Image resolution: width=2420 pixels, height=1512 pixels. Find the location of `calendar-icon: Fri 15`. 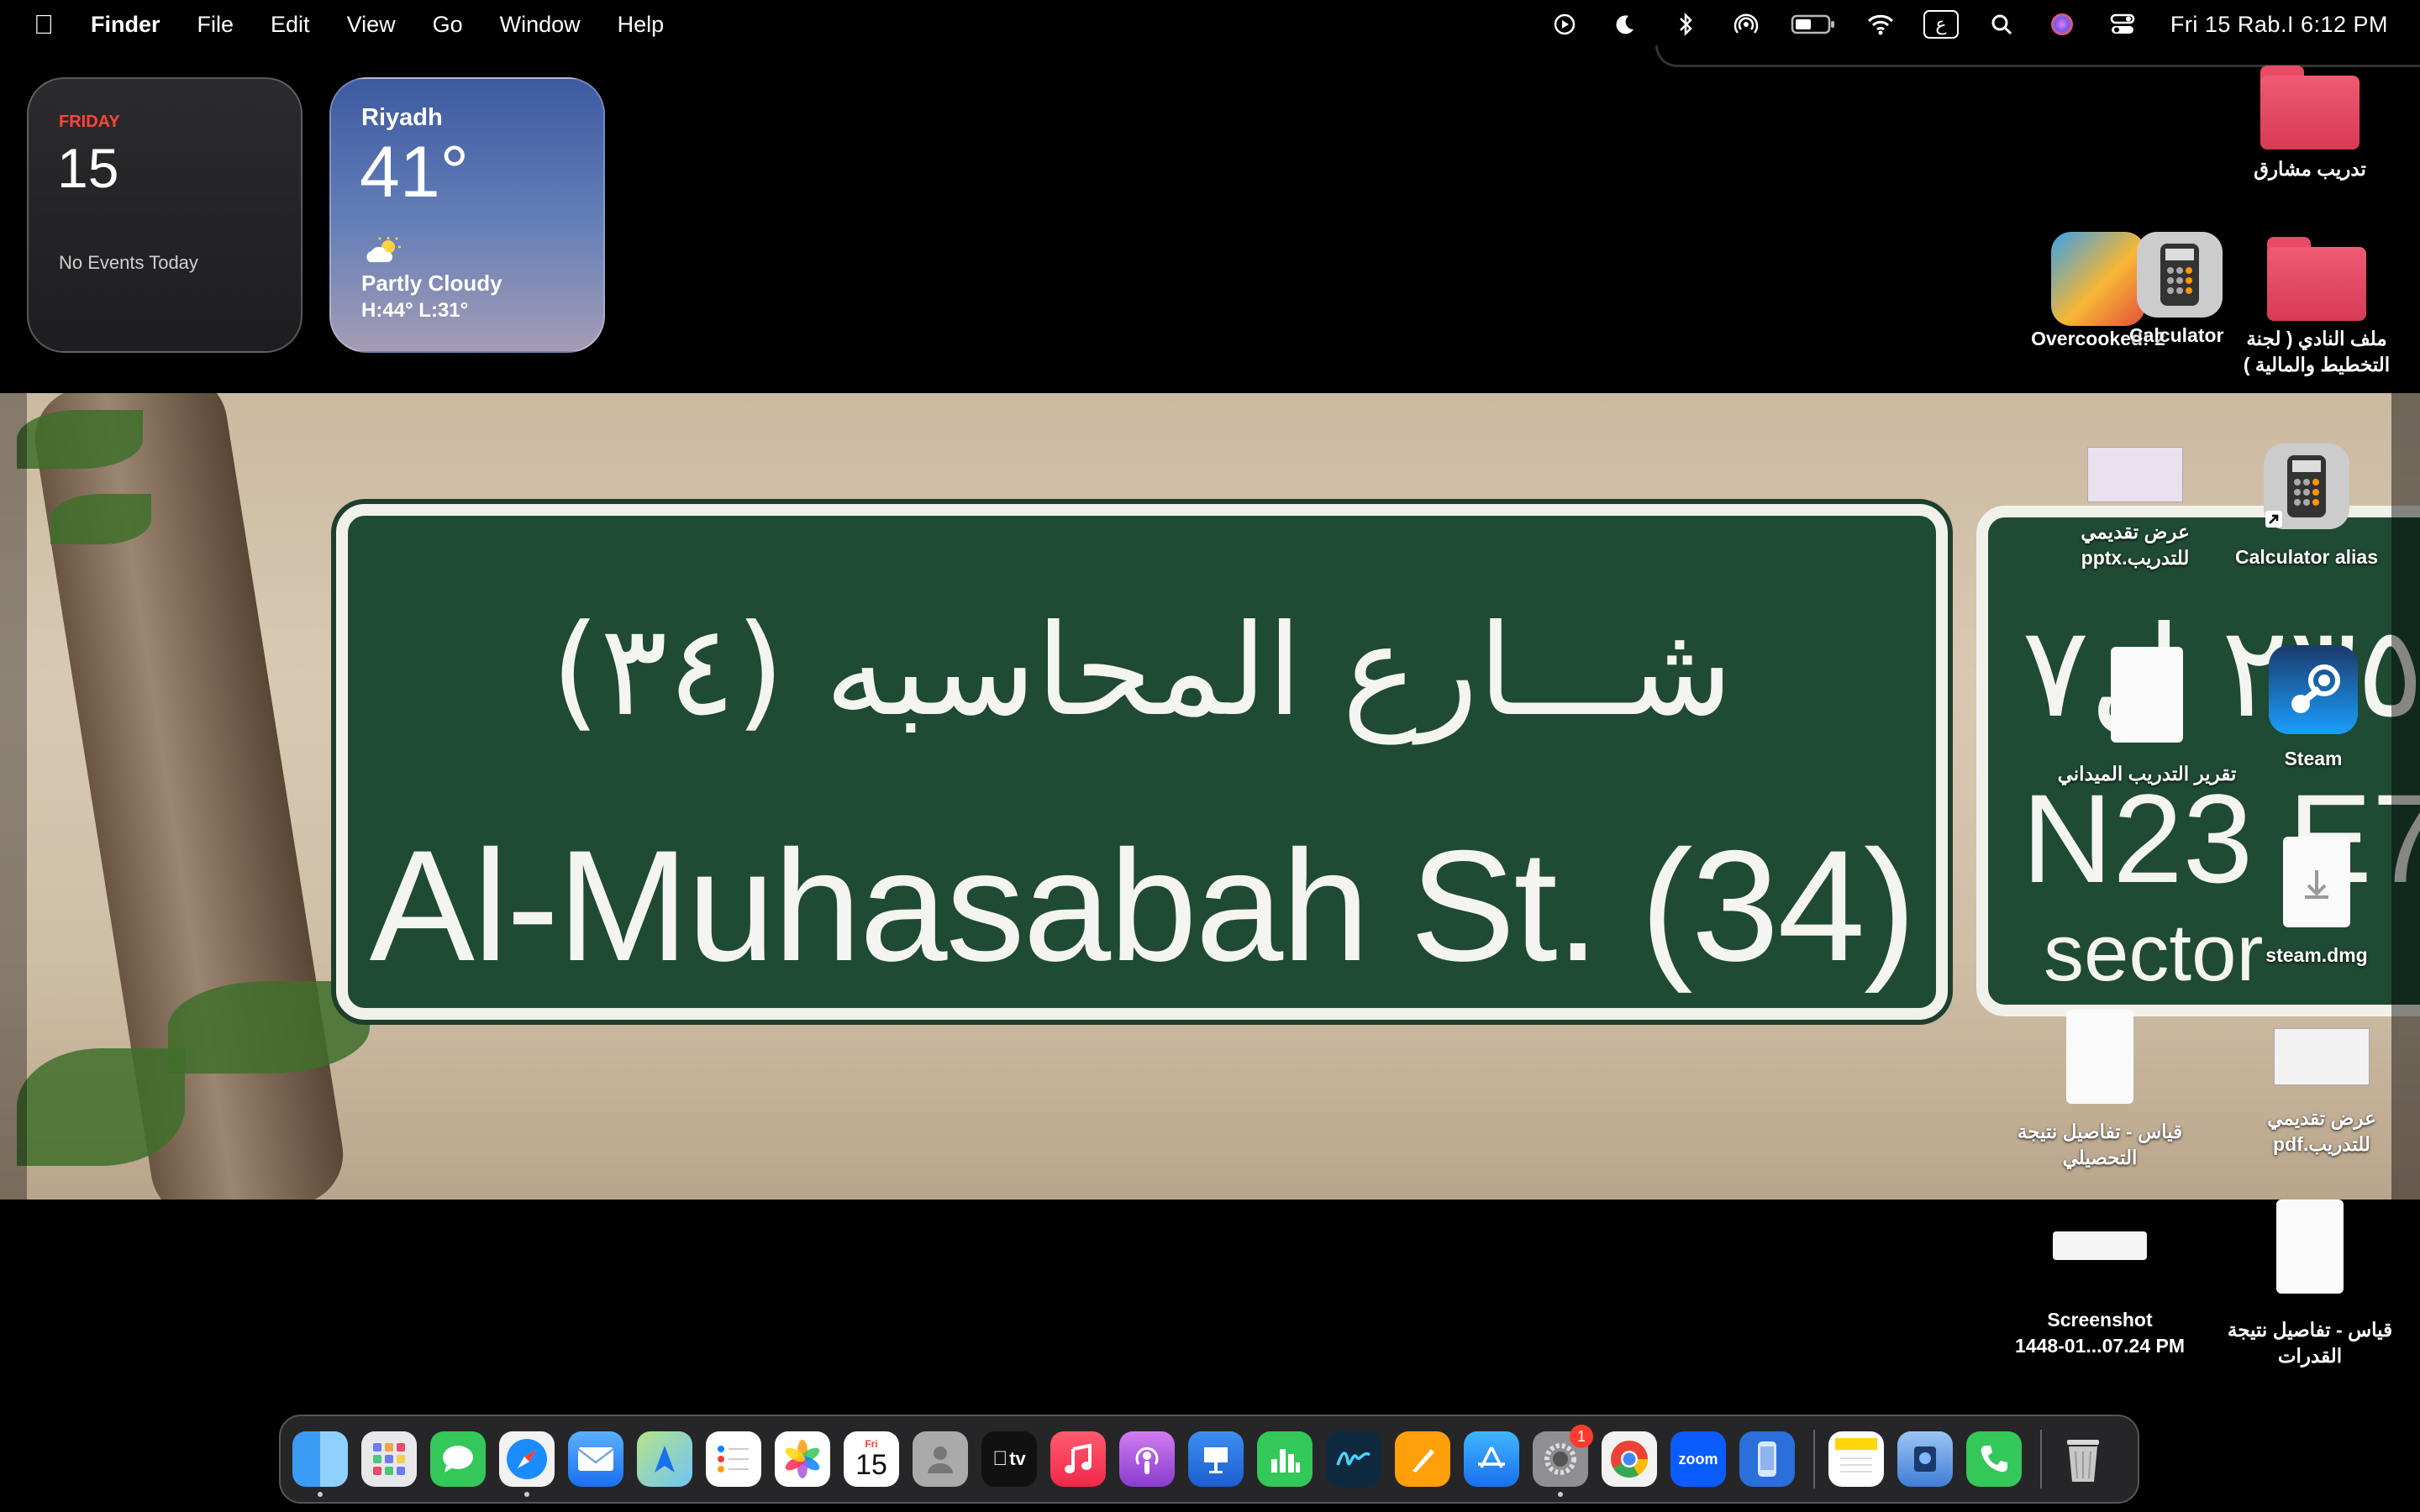

calendar-icon: Fri 15 is located at coordinates (871, 1459).